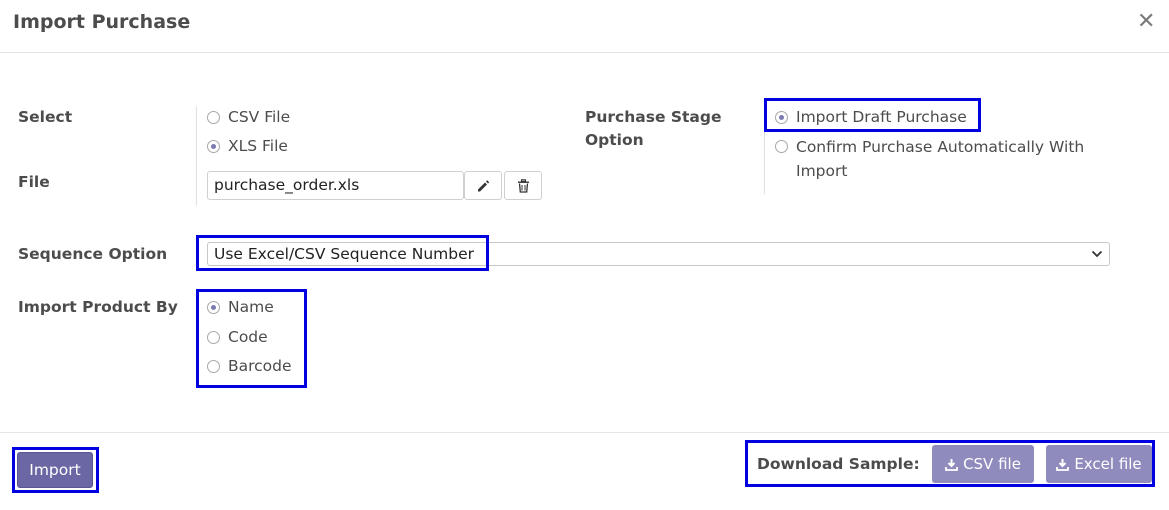 This screenshot has height=510, width=1169. I want to click on import-button: Import, so click(55, 470).